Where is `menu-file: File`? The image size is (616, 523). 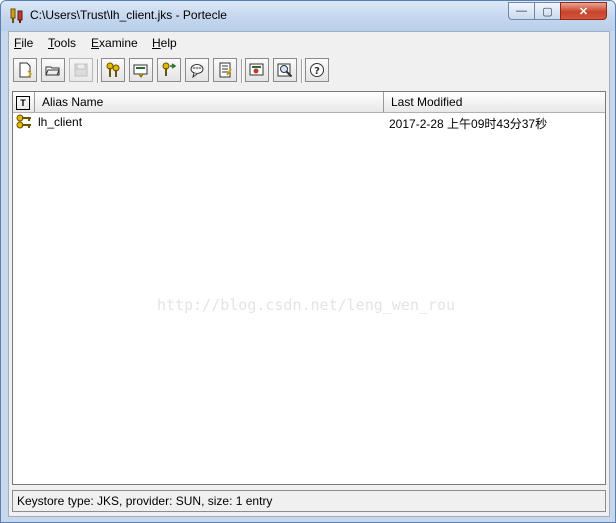 menu-file: File is located at coordinates (23, 43).